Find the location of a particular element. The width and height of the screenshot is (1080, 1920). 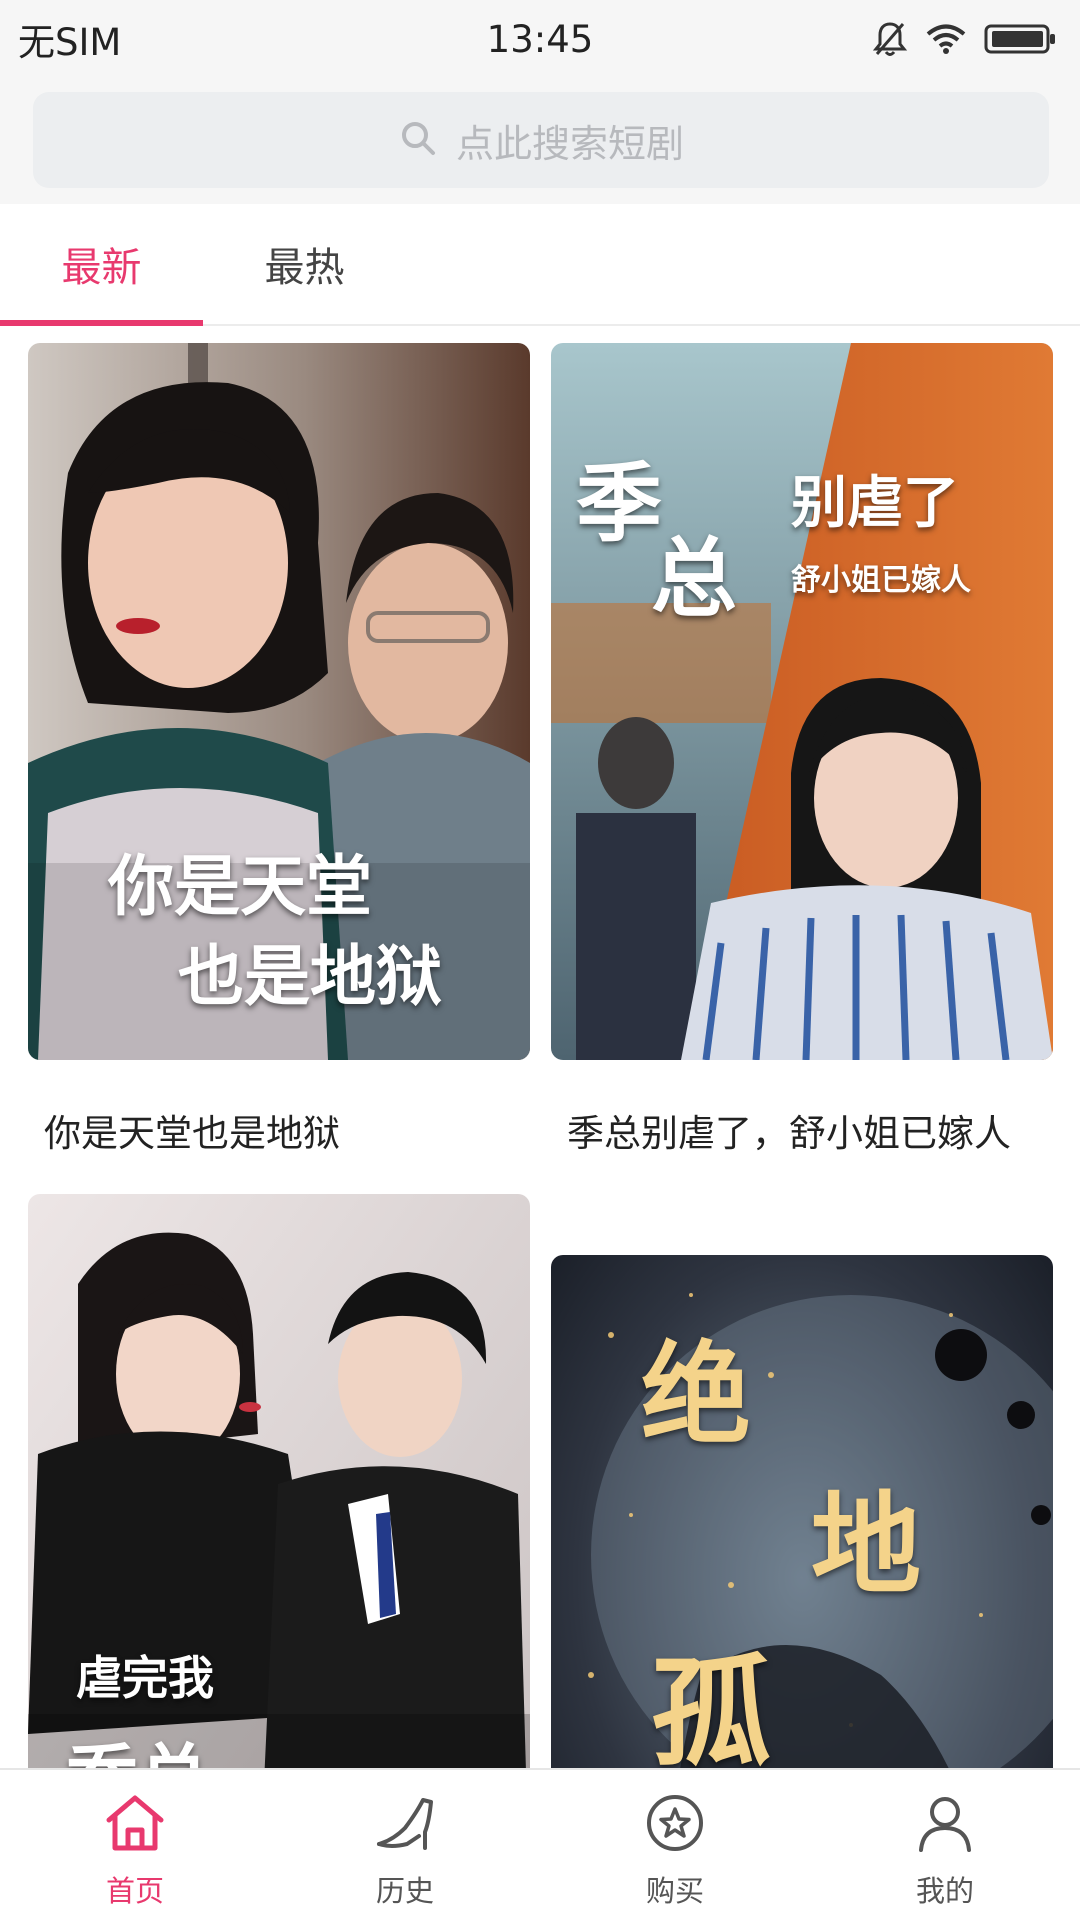

search-input: 点此搜索短剧 is located at coordinates (541, 140).